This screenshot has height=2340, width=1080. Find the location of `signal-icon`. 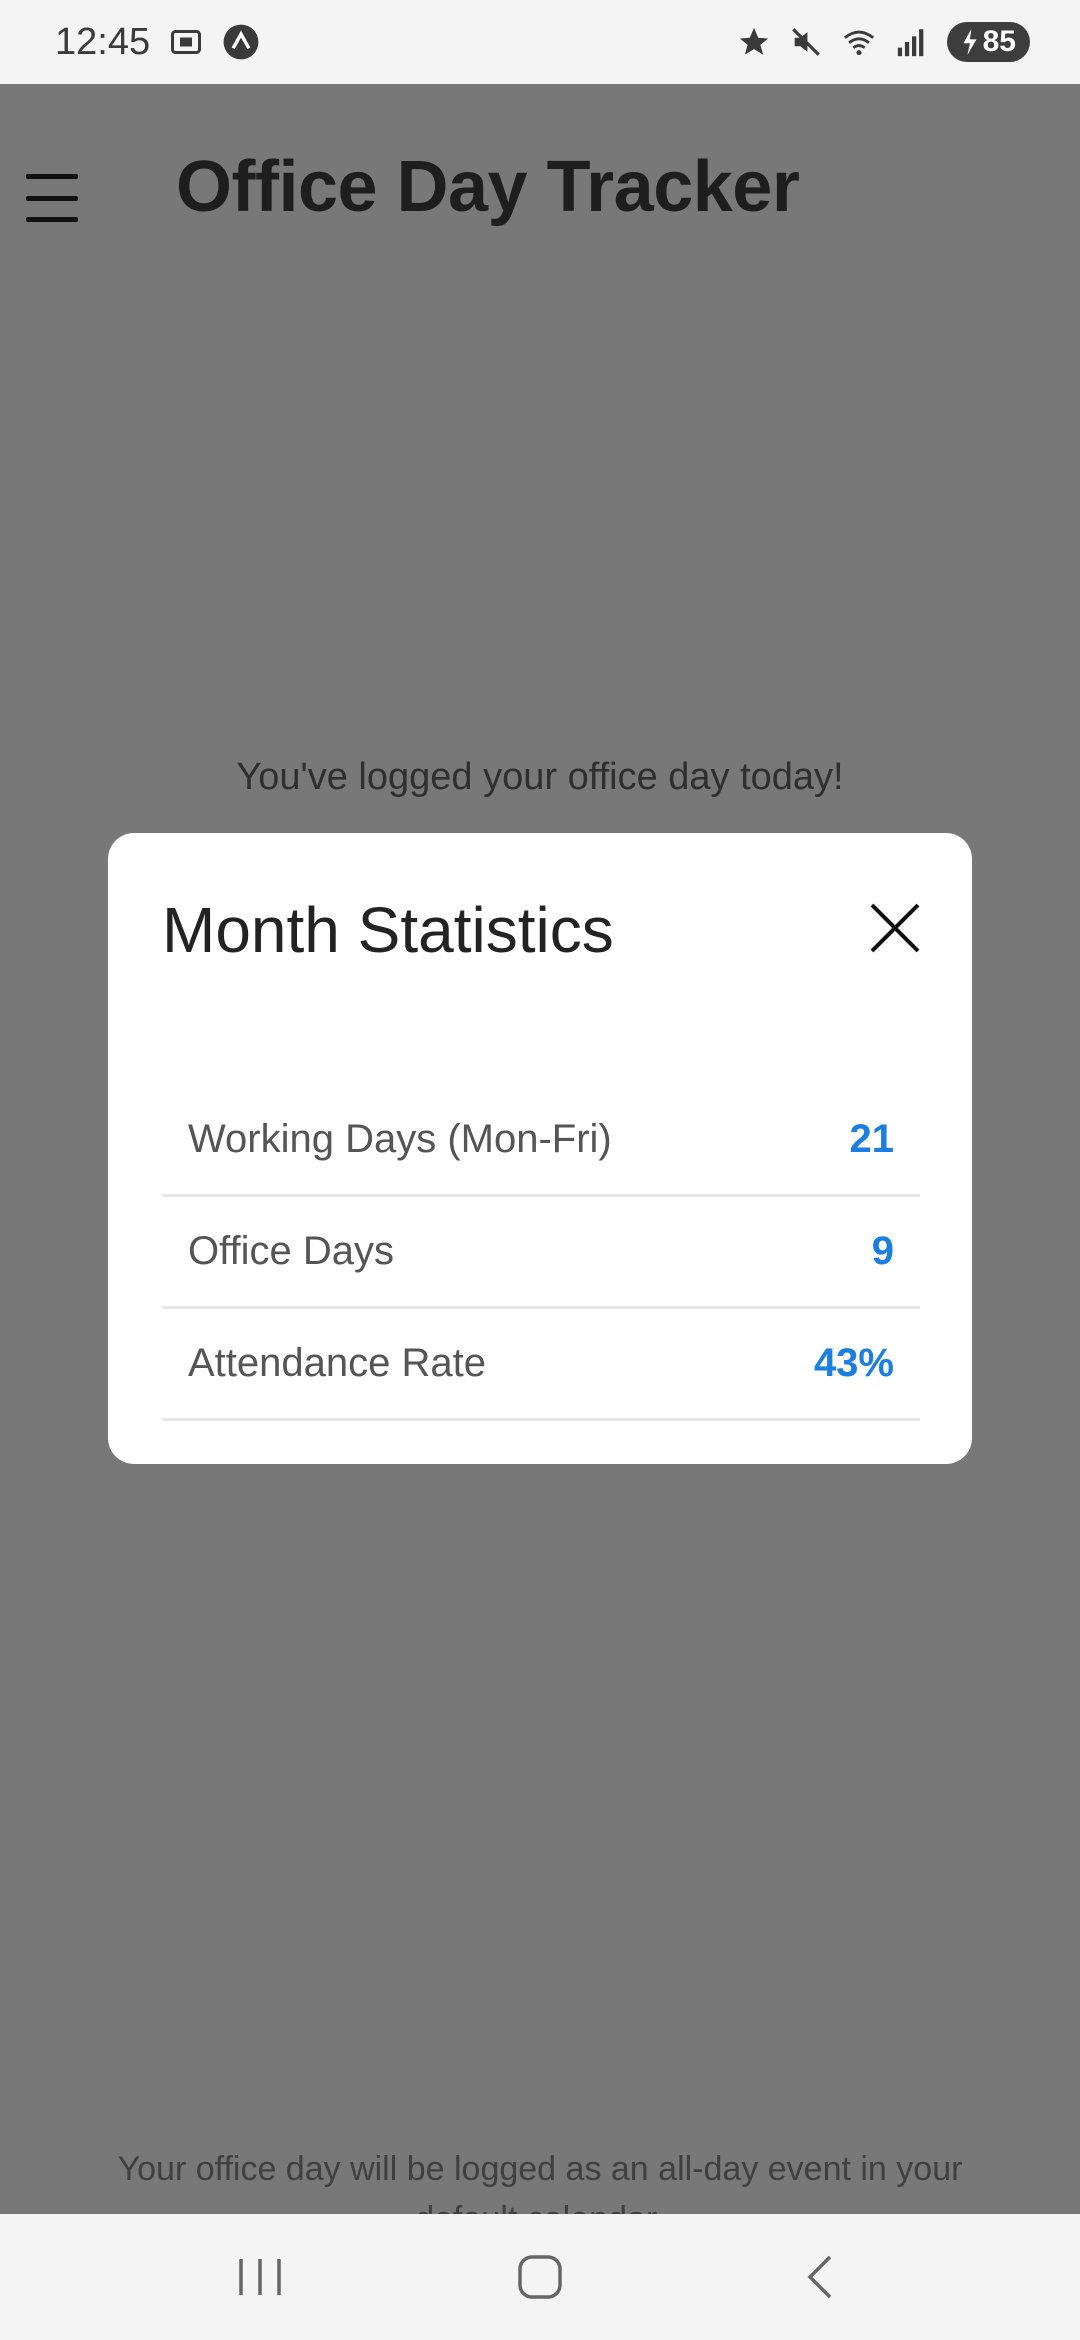

signal-icon is located at coordinates (912, 42).